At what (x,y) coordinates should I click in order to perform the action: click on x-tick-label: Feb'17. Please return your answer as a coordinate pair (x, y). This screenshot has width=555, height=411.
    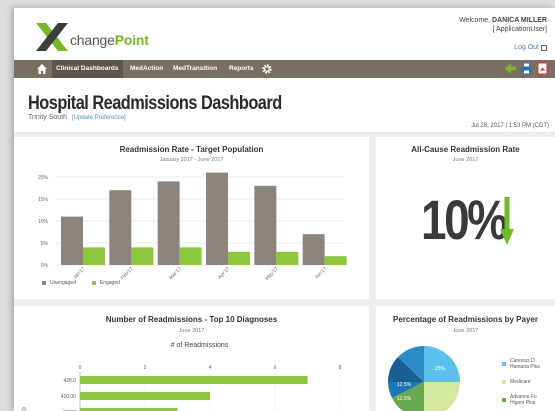
    Looking at the image, I should click on (127, 273).